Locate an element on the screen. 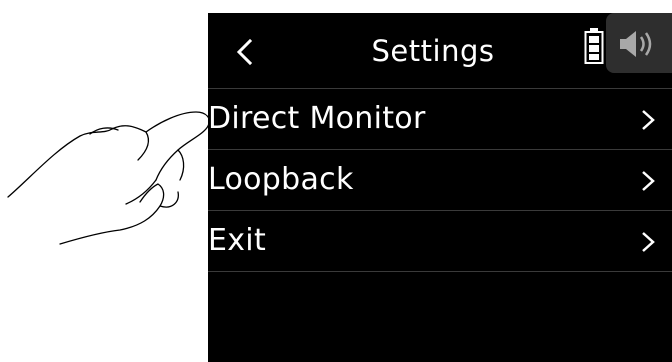 This screenshot has height=362, width=672. menu-item-label: Exit is located at coordinates (237, 240).